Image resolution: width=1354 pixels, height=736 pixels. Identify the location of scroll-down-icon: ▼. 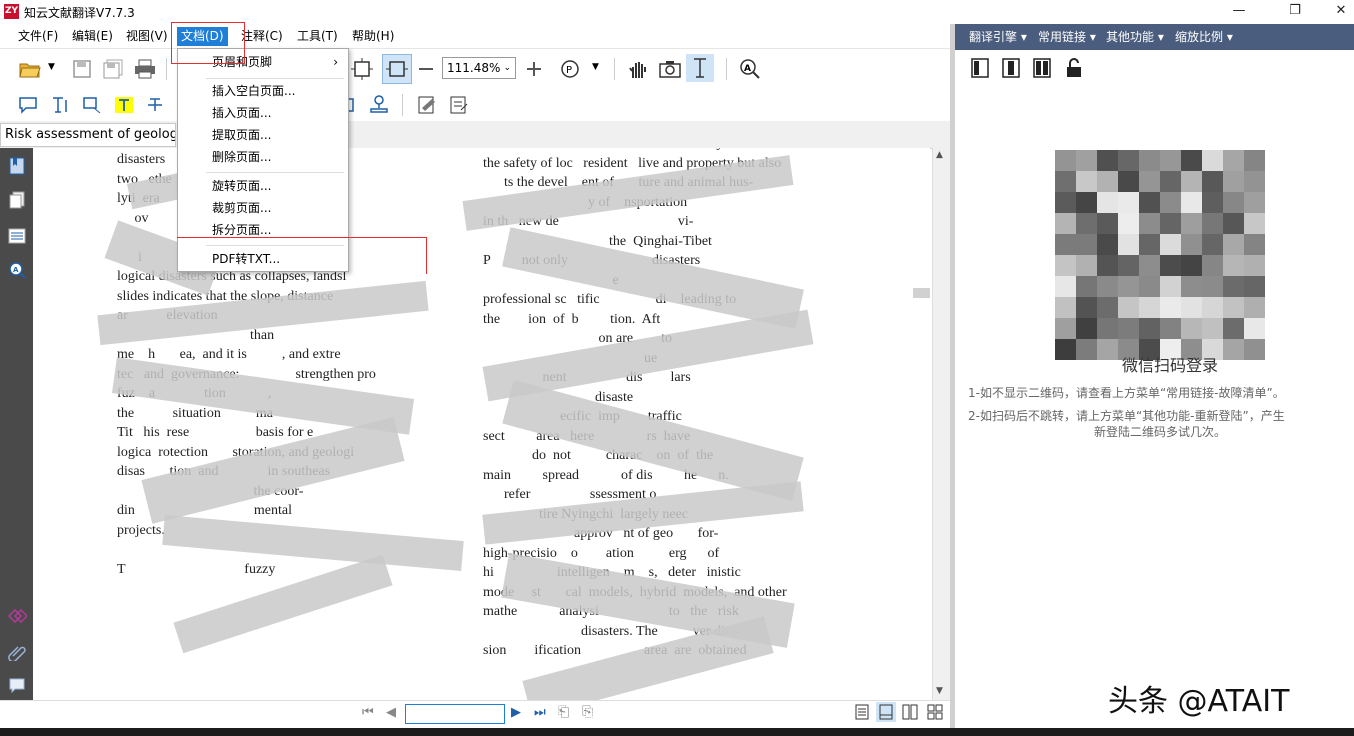
(939, 691).